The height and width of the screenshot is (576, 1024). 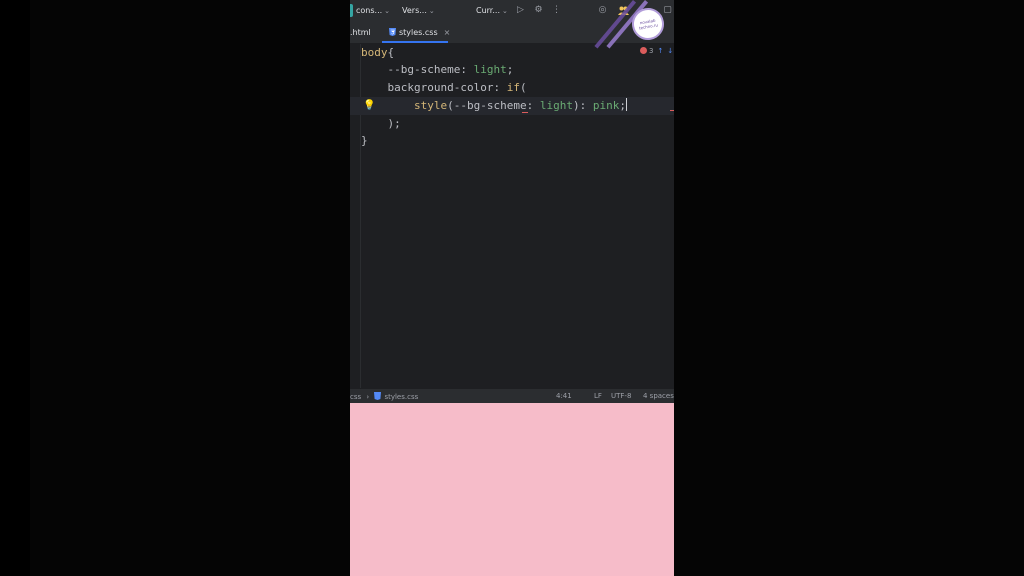 I want to click on code-line: }, so click(x=364, y=141).